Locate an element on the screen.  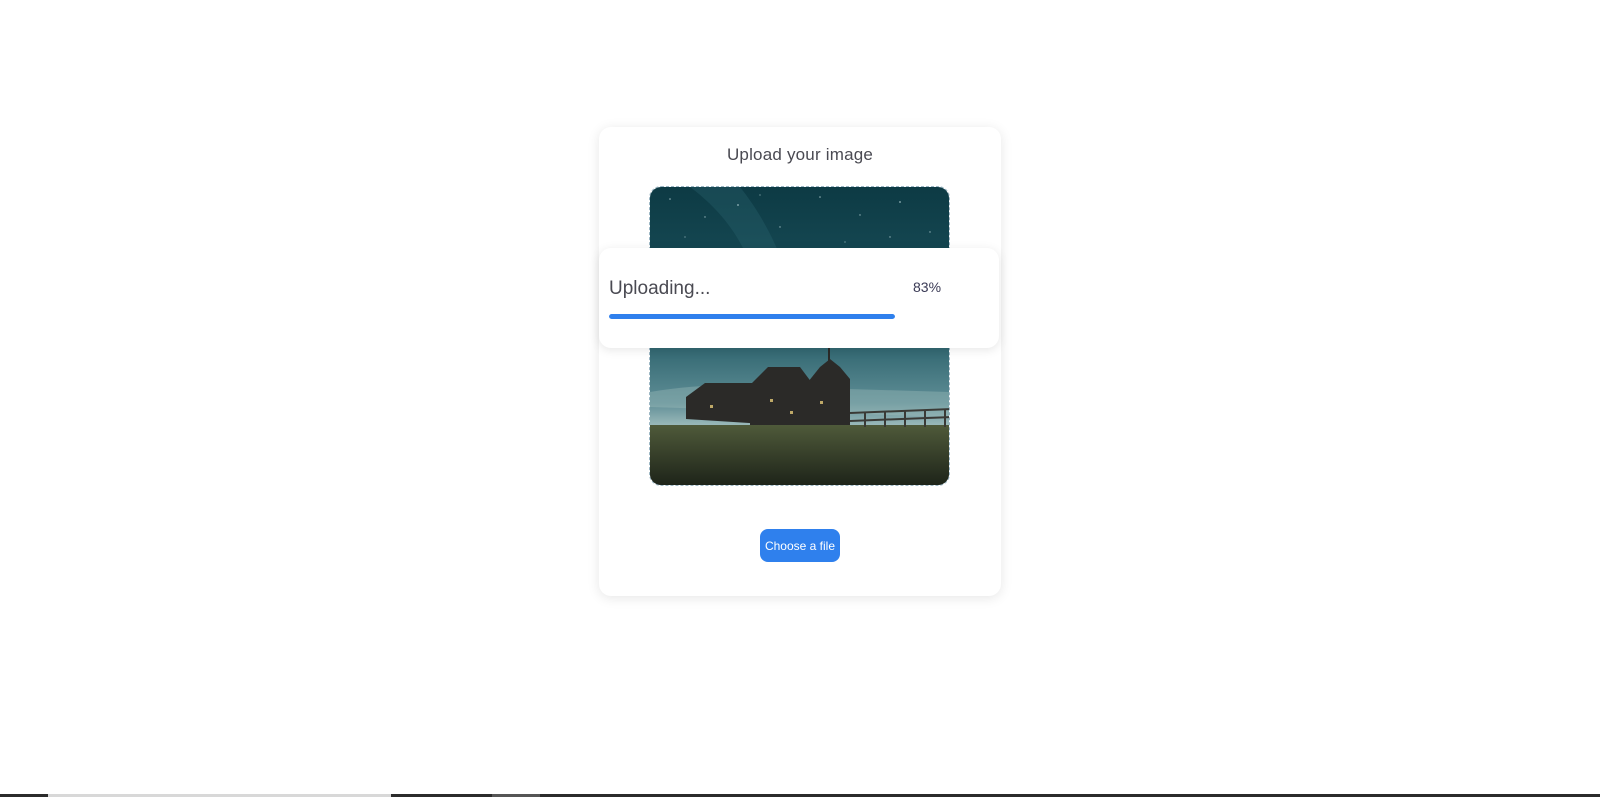
progress-bar is located at coordinates (752, 316).